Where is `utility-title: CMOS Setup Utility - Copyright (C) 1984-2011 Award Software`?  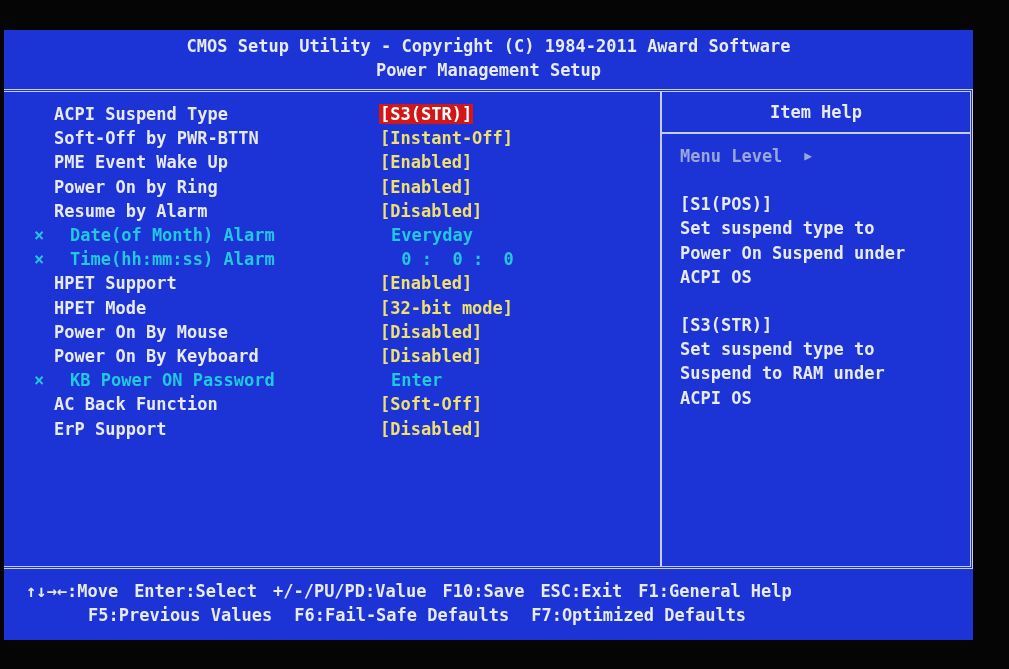
utility-title: CMOS Setup Utility - Copyright (C) 1984-2011 Award Software is located at coordinates (488, 46).